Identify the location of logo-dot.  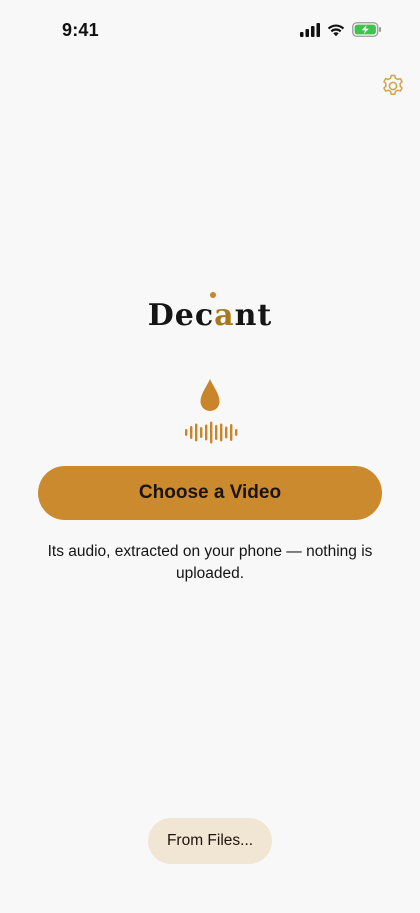
(213, 295).